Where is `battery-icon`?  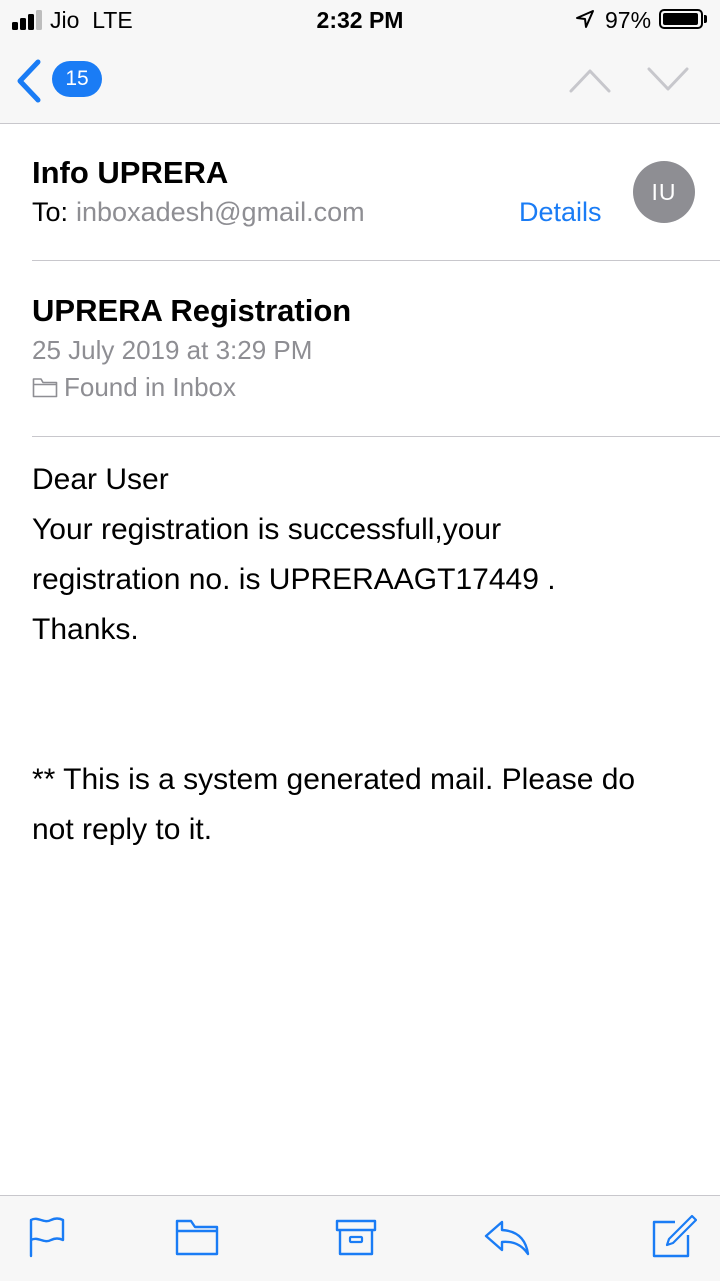 battery-icon is located at coordinates (681, 19).